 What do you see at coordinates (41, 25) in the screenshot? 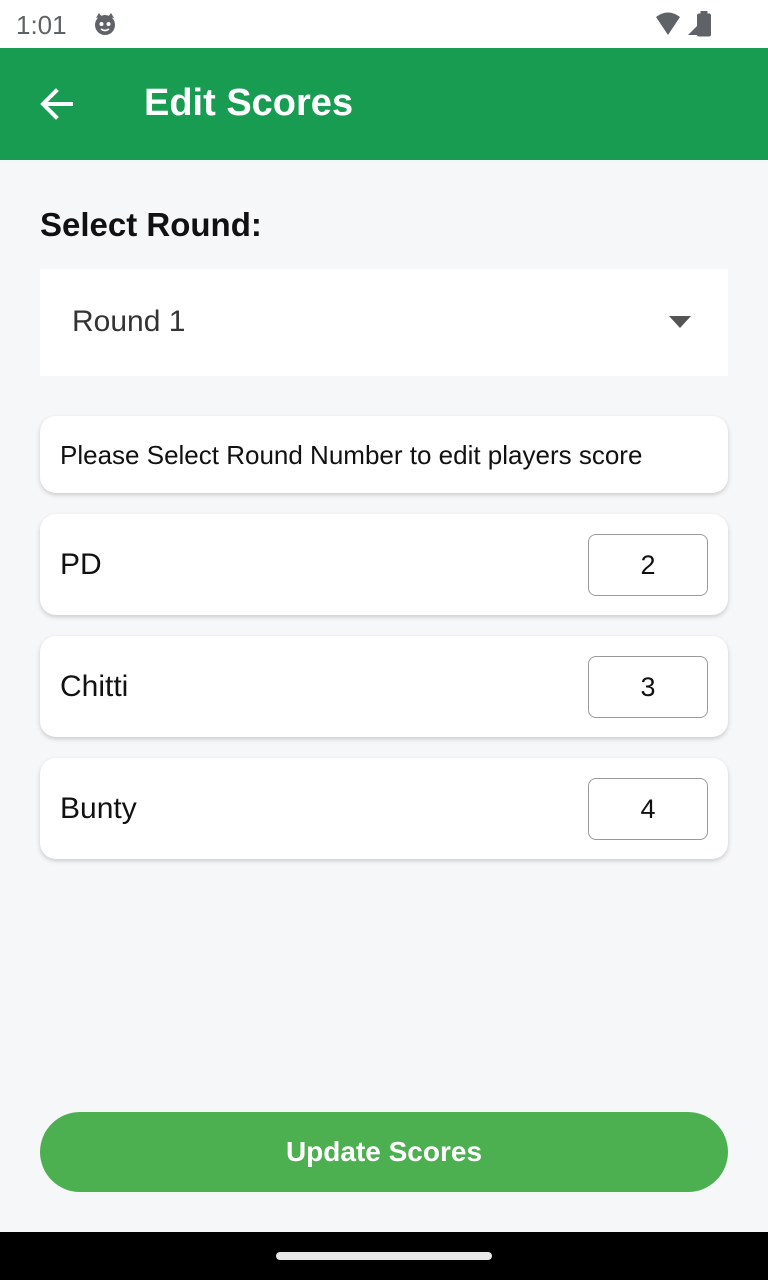
I see `status-time: 1:01` at bounding box center [41, 25].